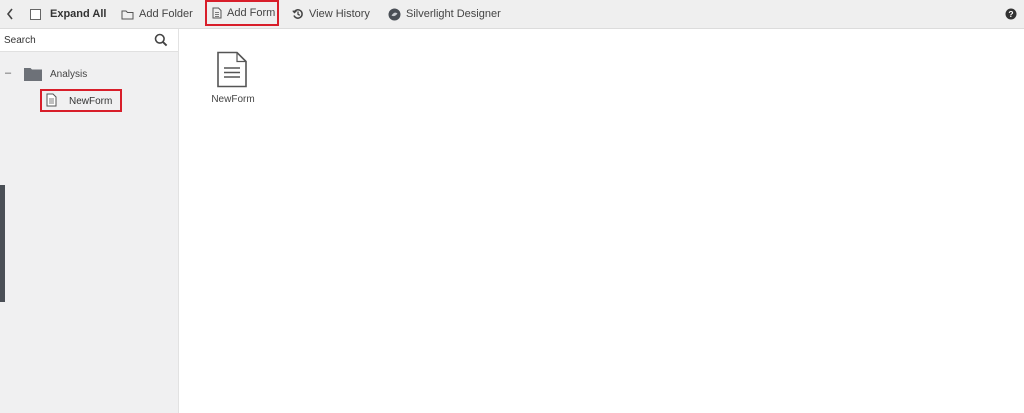  I want to click on add-folder-label: Add Folder, so click(166, 14).